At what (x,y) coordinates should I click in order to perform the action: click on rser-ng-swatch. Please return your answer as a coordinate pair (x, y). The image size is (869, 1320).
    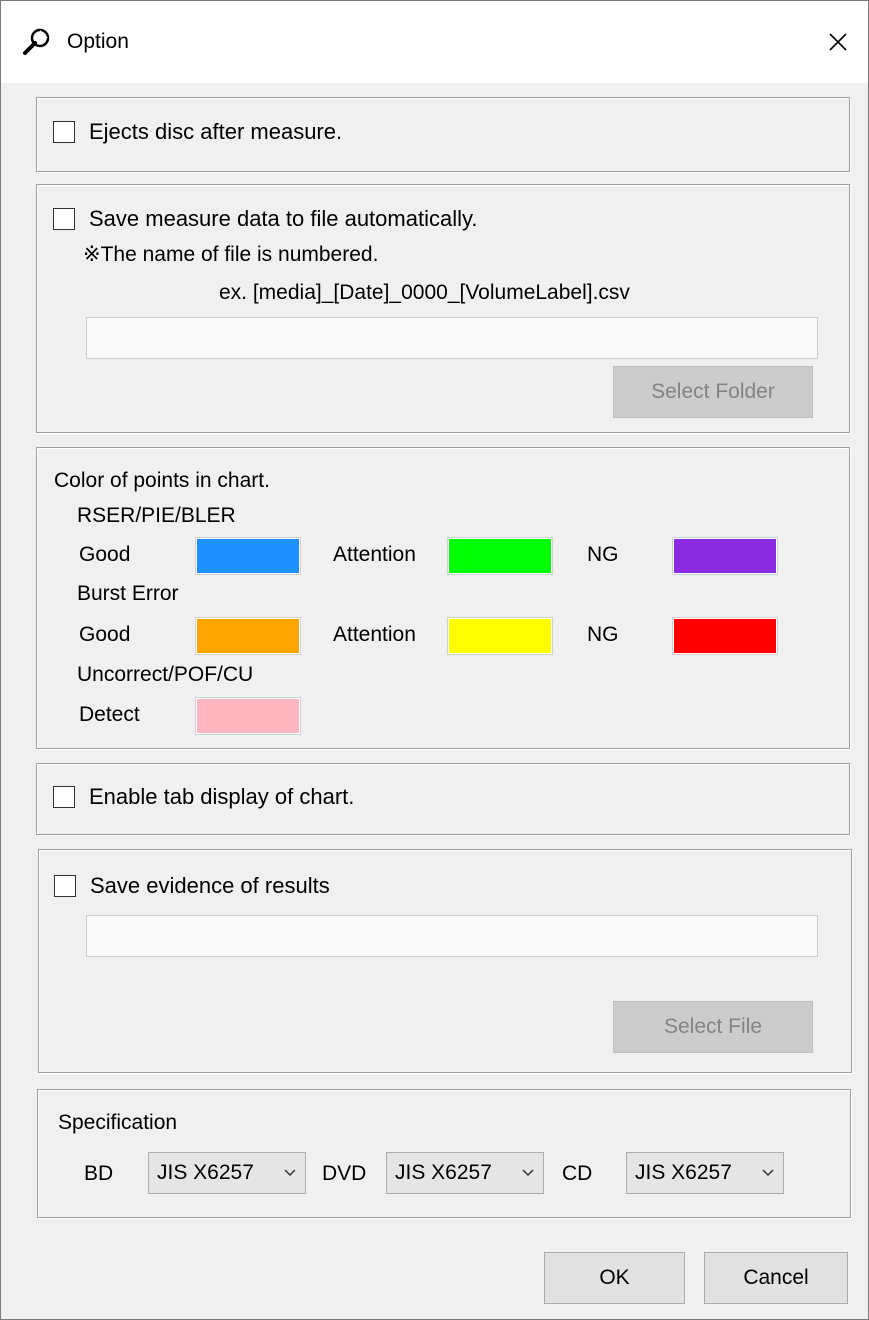
    Looking at the image, I should click on (725, 556).